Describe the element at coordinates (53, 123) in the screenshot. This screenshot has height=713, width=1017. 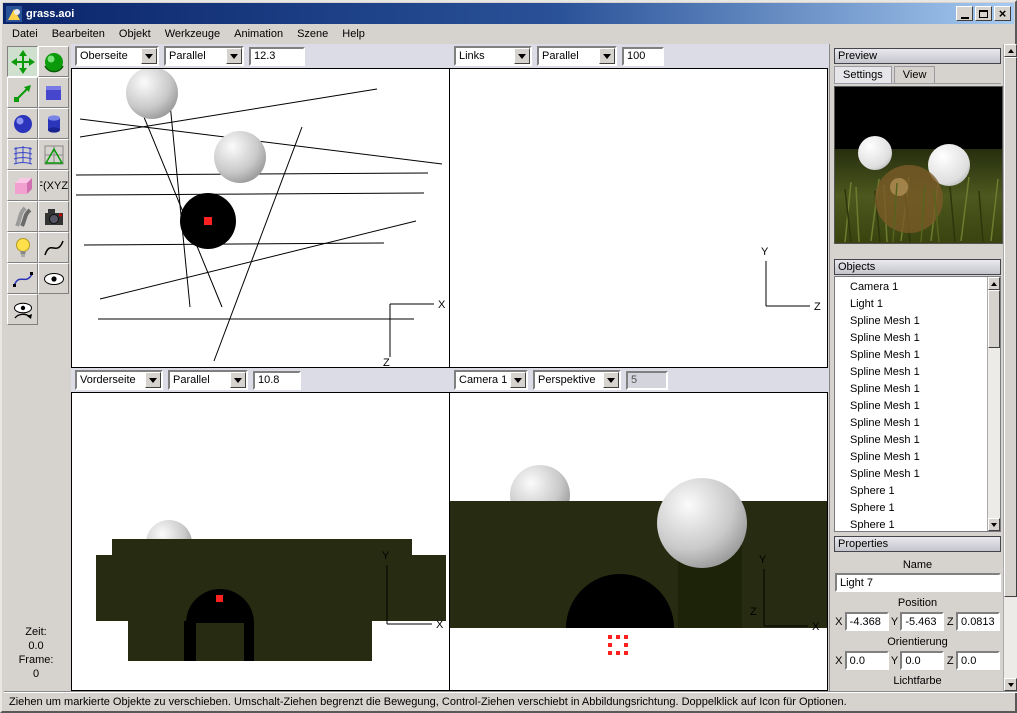
I see `create-cylinder-tool-button` at that location.